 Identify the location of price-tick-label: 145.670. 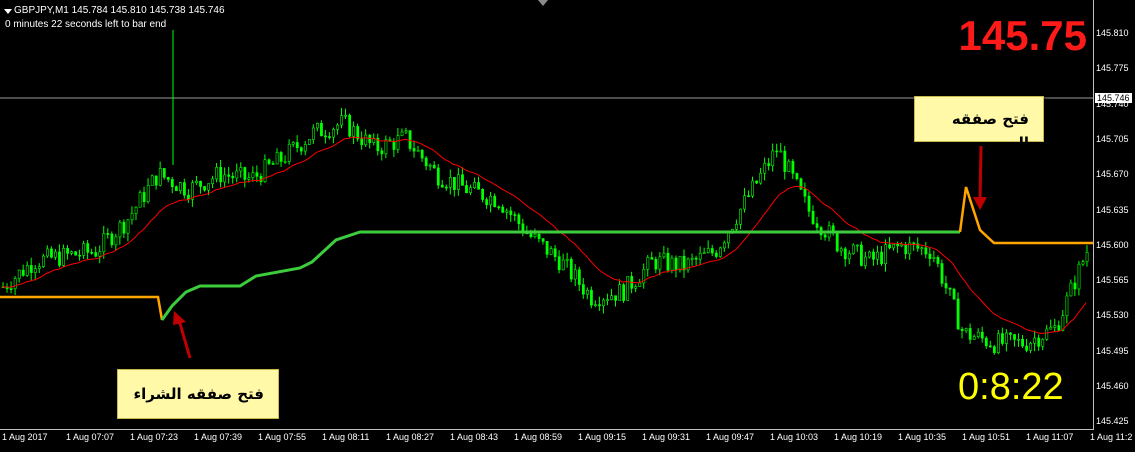
(1112, 174).